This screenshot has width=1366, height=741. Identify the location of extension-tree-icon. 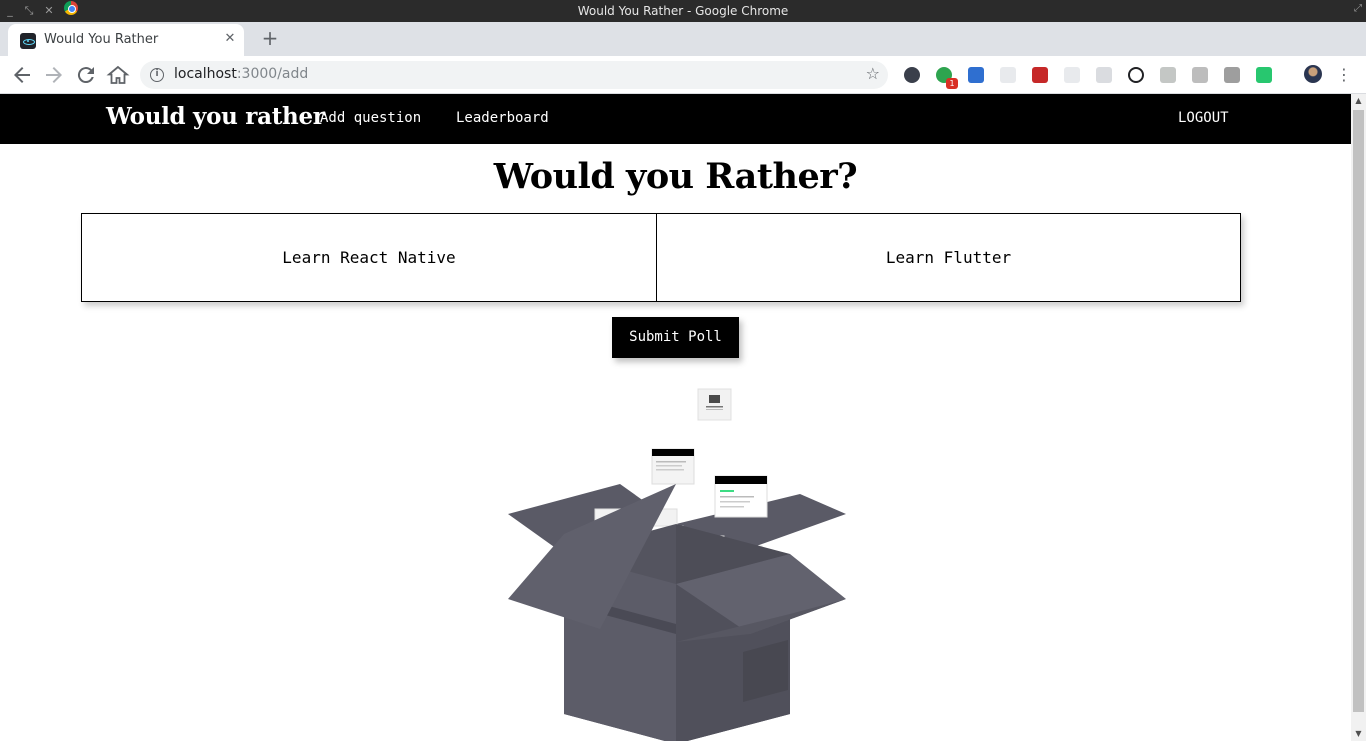
(1072, 75).